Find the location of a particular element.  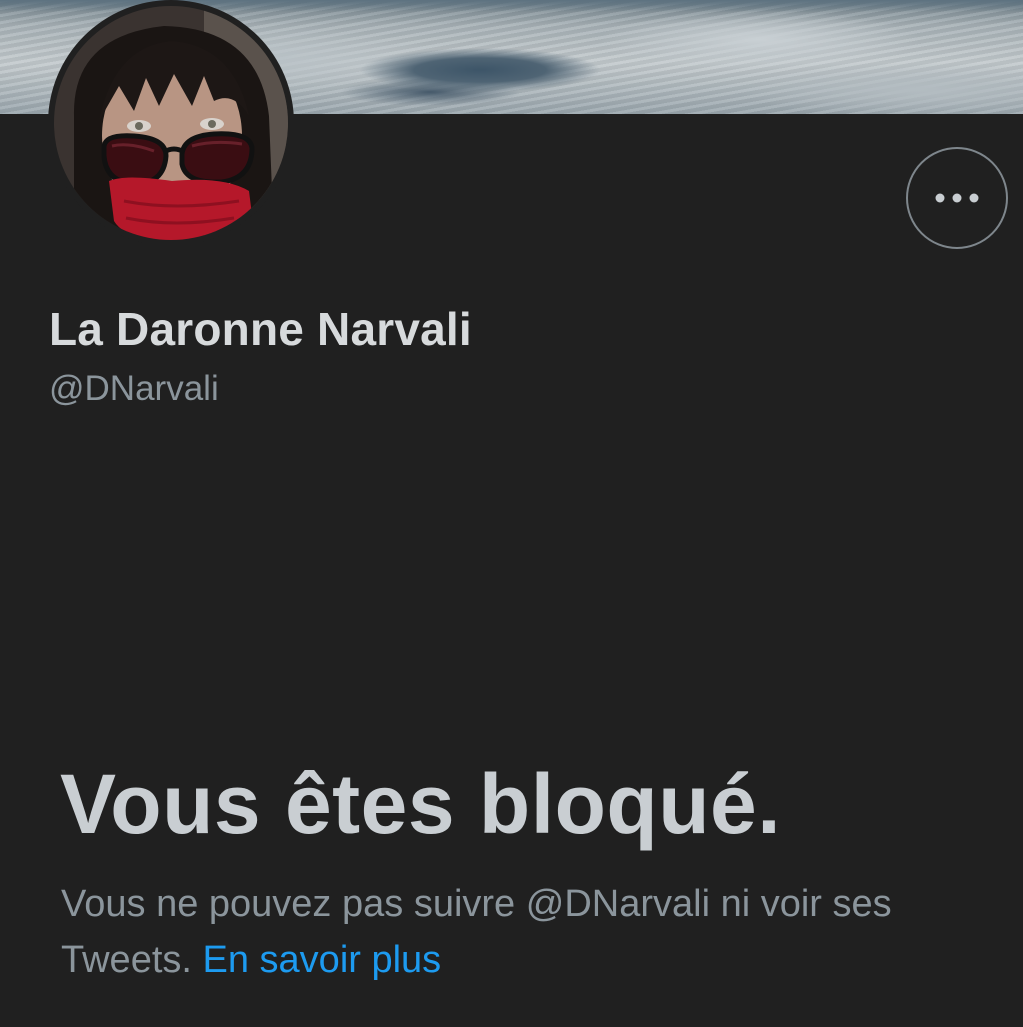

more-horizontal-icon is located at coordinates (957, 198).